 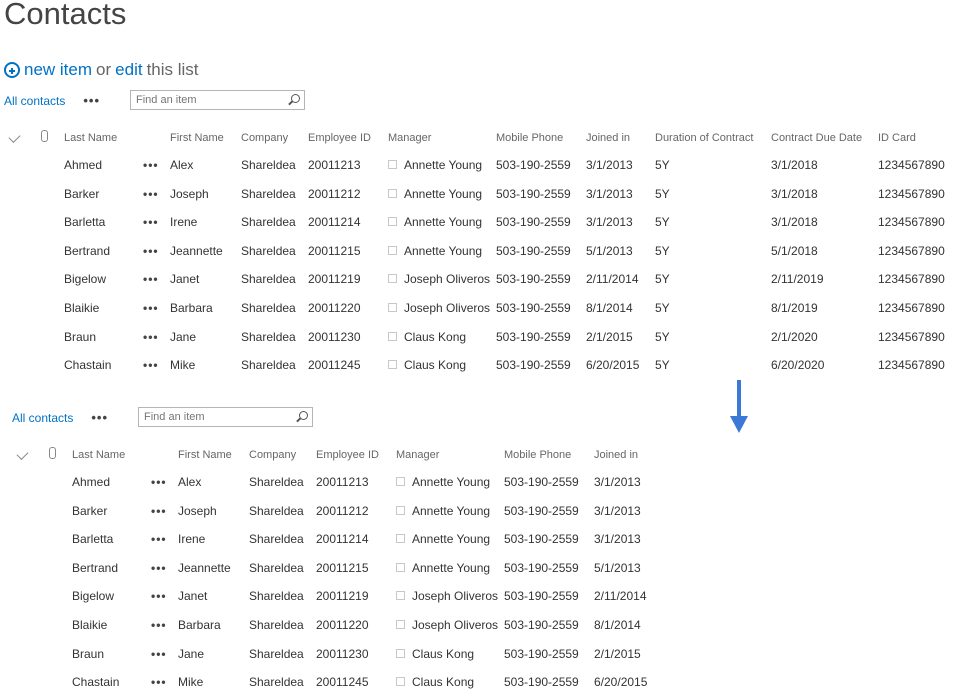 What do you see at coordinates (704, 138) in the screenshot?
I see `column-header-duration-of-contract: Duration of Contract` at bounding box center [704, 138].